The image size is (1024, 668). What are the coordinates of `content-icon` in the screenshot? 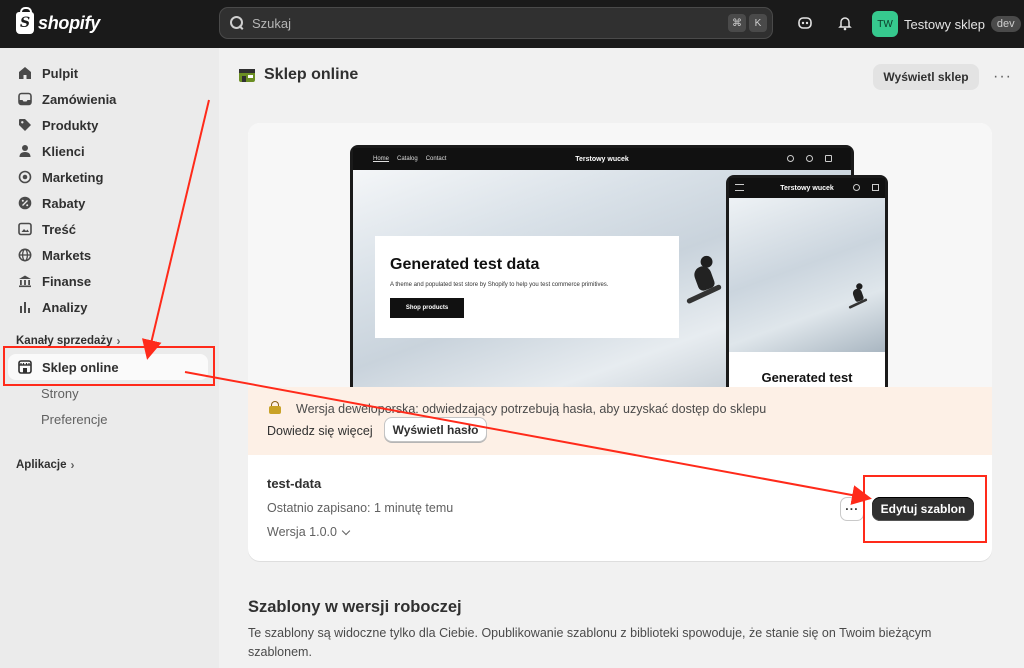 It's located at (25, 229).